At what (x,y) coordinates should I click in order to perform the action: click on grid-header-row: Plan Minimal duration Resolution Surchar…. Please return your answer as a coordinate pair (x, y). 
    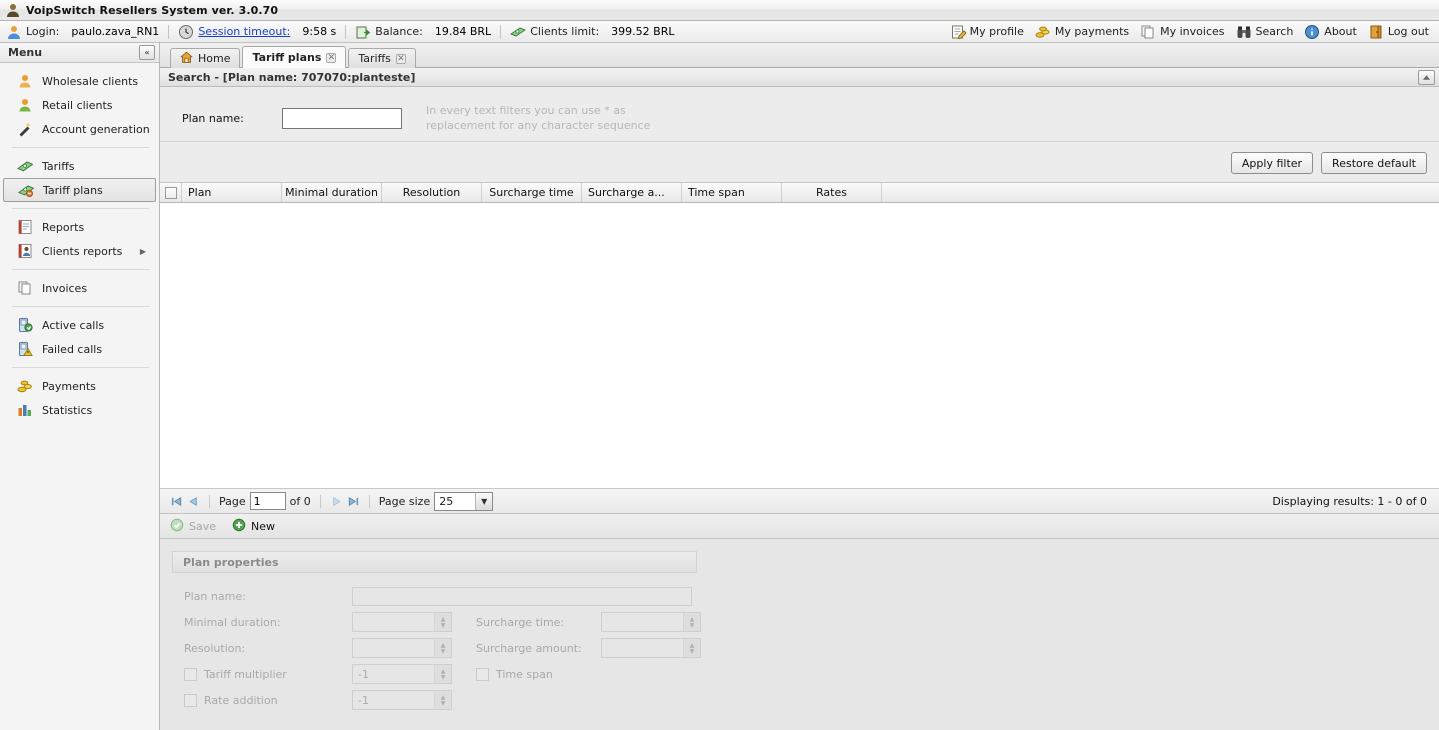
    Looking at the image, I should click on (799, 192).